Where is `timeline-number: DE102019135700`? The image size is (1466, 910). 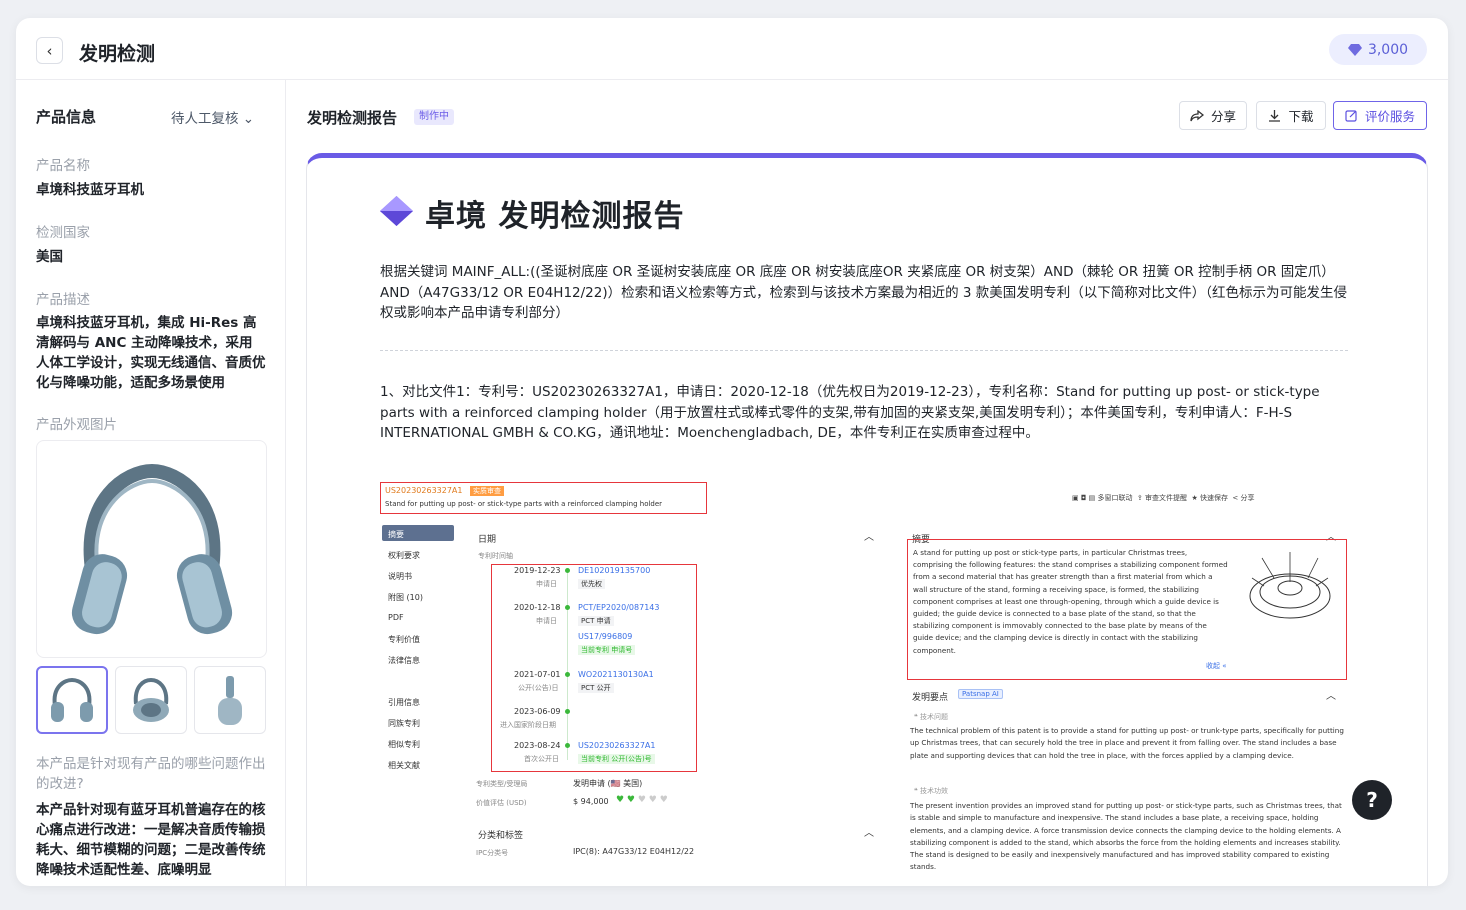 timeline-number: DE102019135700 is located at coordinates (614, 570).